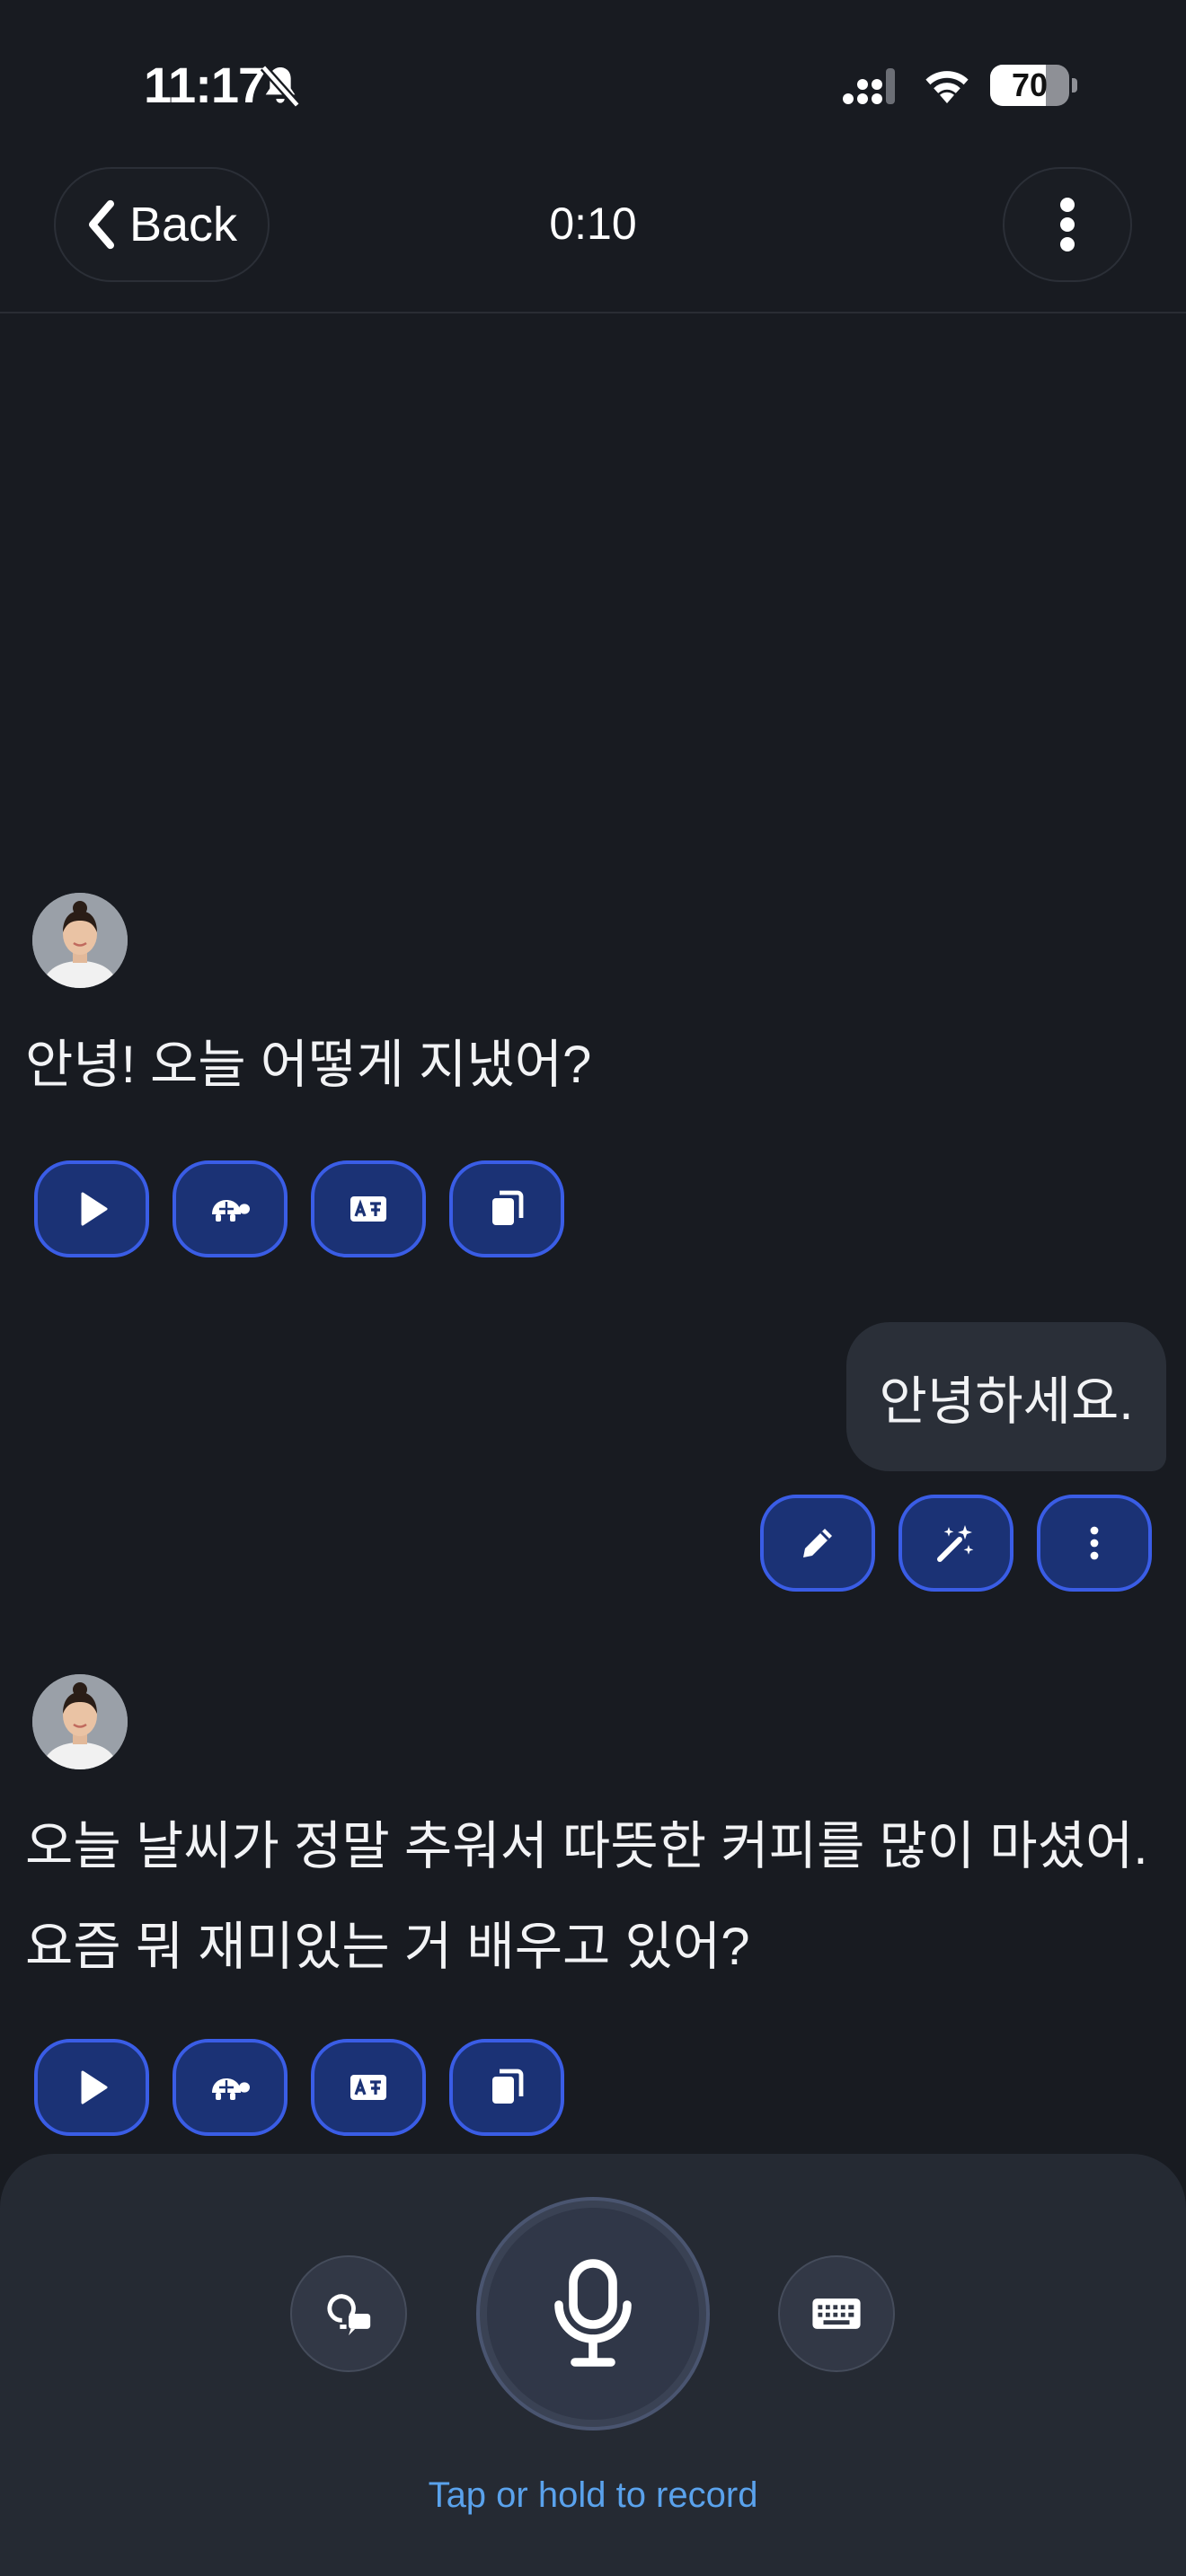 The image size is (1186, 2576). I want to click on keyboard-icon, so click(836, 2313).